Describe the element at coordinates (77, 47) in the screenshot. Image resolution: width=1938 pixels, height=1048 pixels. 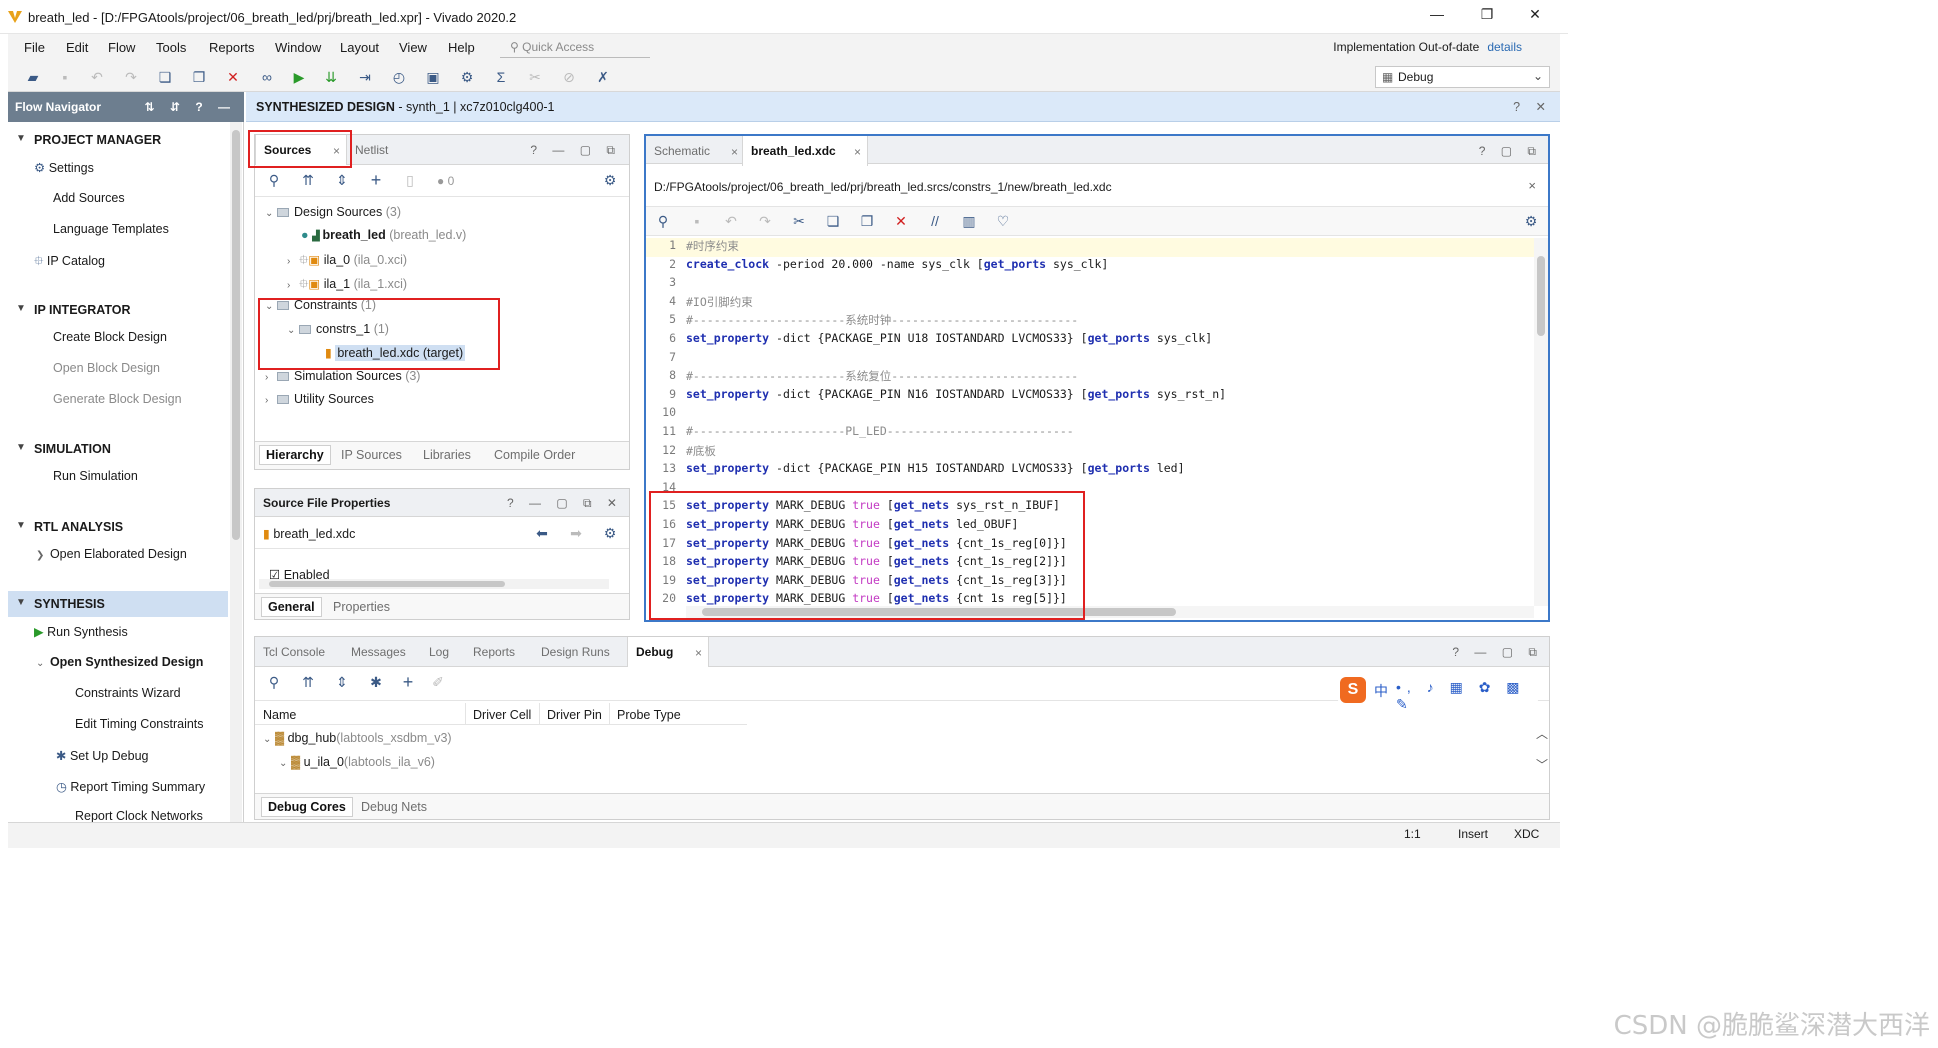
I see `menu-edit: Edit` at that location.